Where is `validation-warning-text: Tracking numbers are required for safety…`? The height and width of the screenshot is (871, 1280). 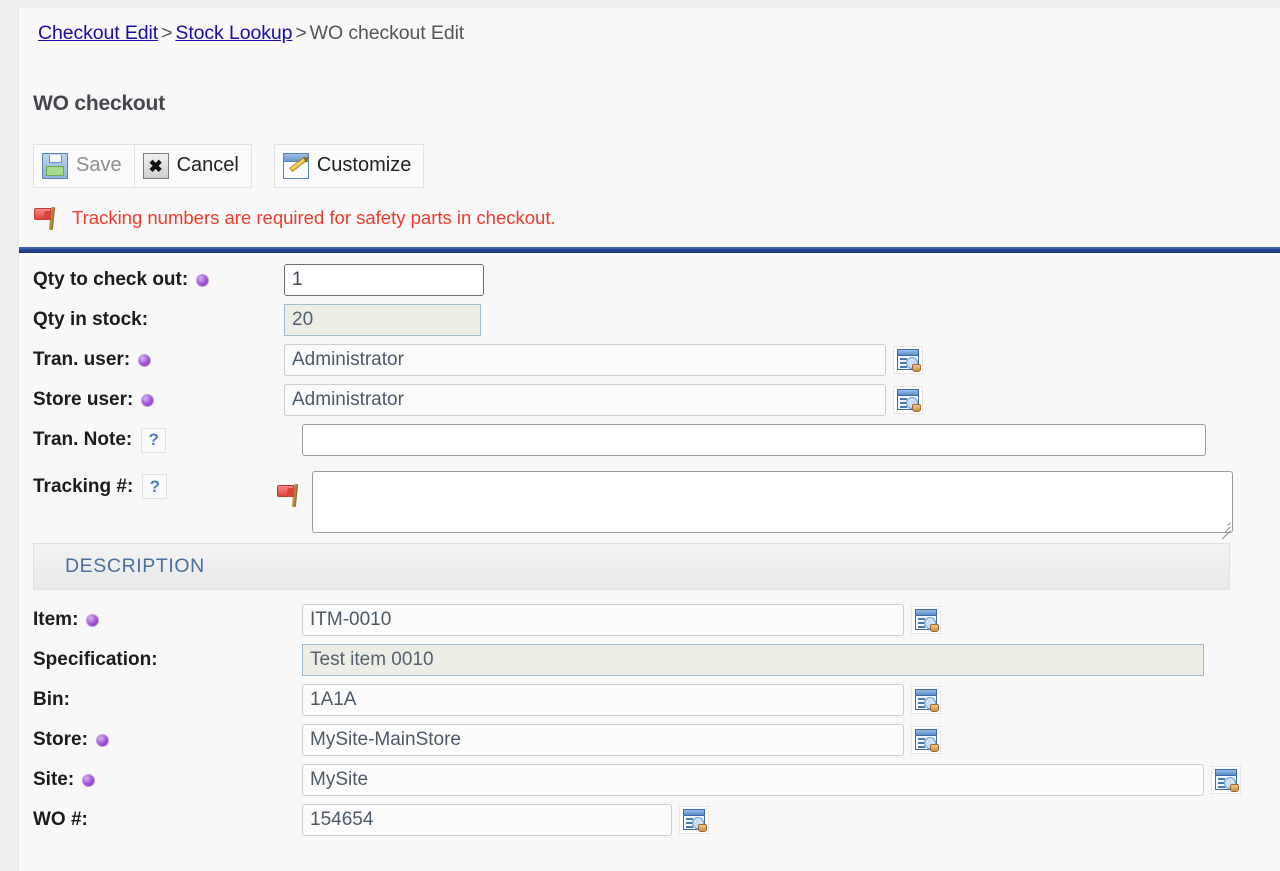
validation-warning-text: Tracking numbers are required for safety… is located at coordinates (314, 217).